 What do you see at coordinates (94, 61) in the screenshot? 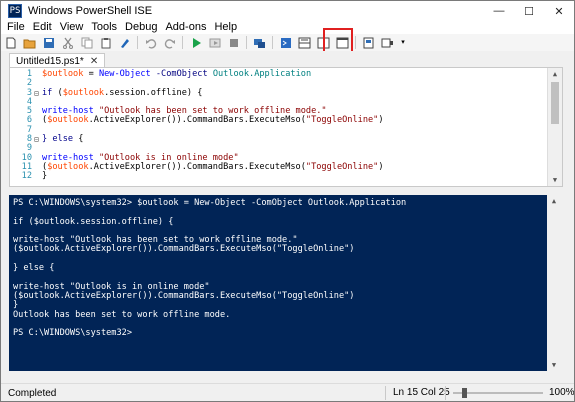
I see `tab-close-icon: ✕` at bounding box center [94, 61].